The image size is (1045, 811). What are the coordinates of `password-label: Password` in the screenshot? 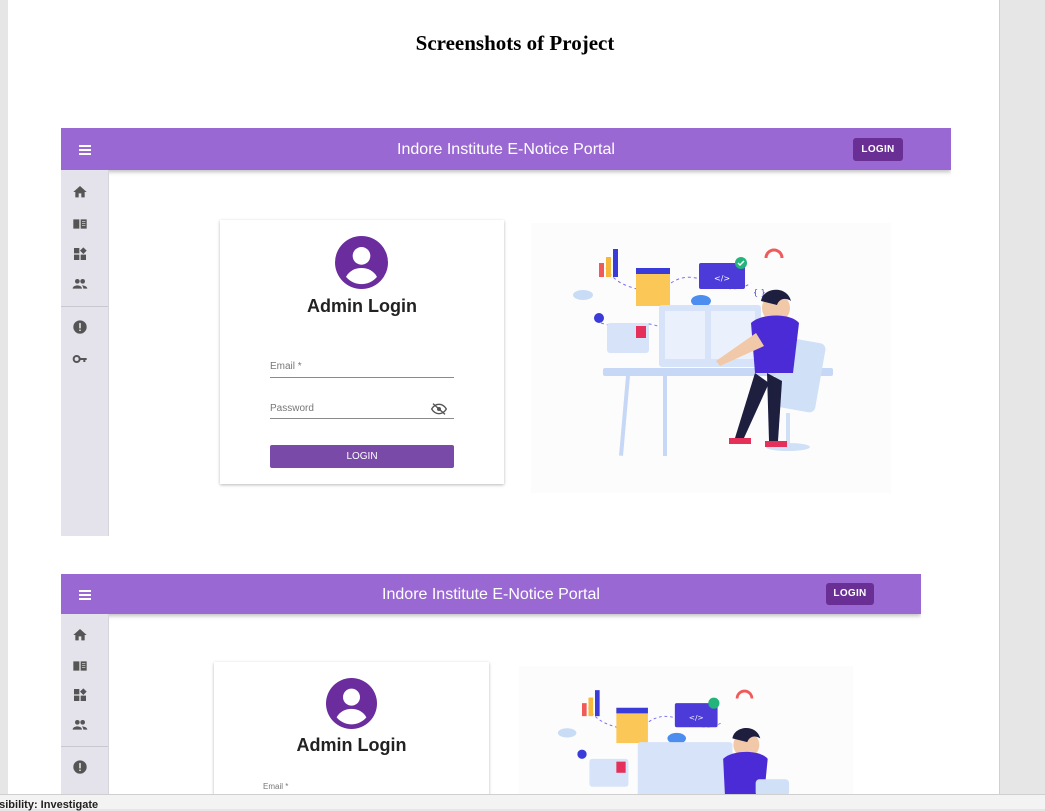 It's located at (292, 408).